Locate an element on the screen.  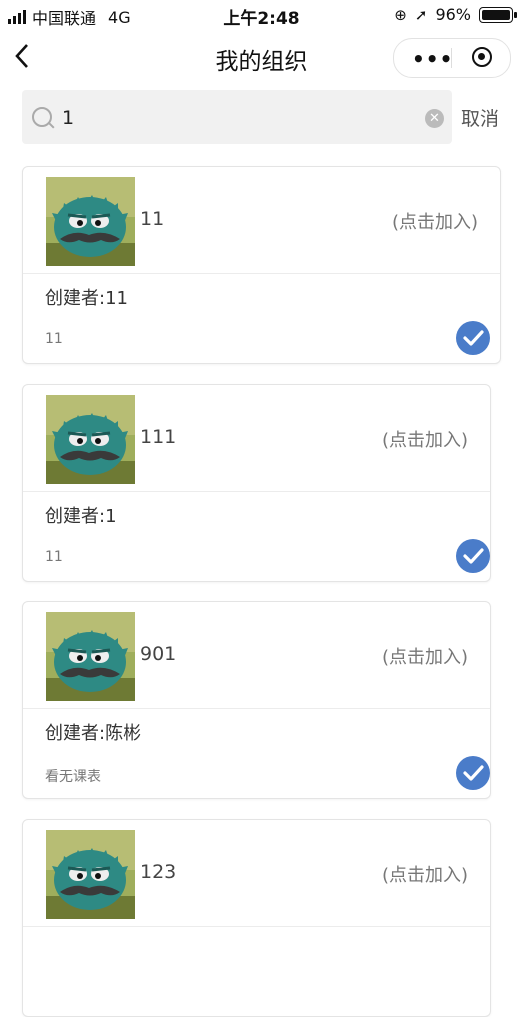
nav-bar: 我的组织 ••• is located at coordinates (261, 56).